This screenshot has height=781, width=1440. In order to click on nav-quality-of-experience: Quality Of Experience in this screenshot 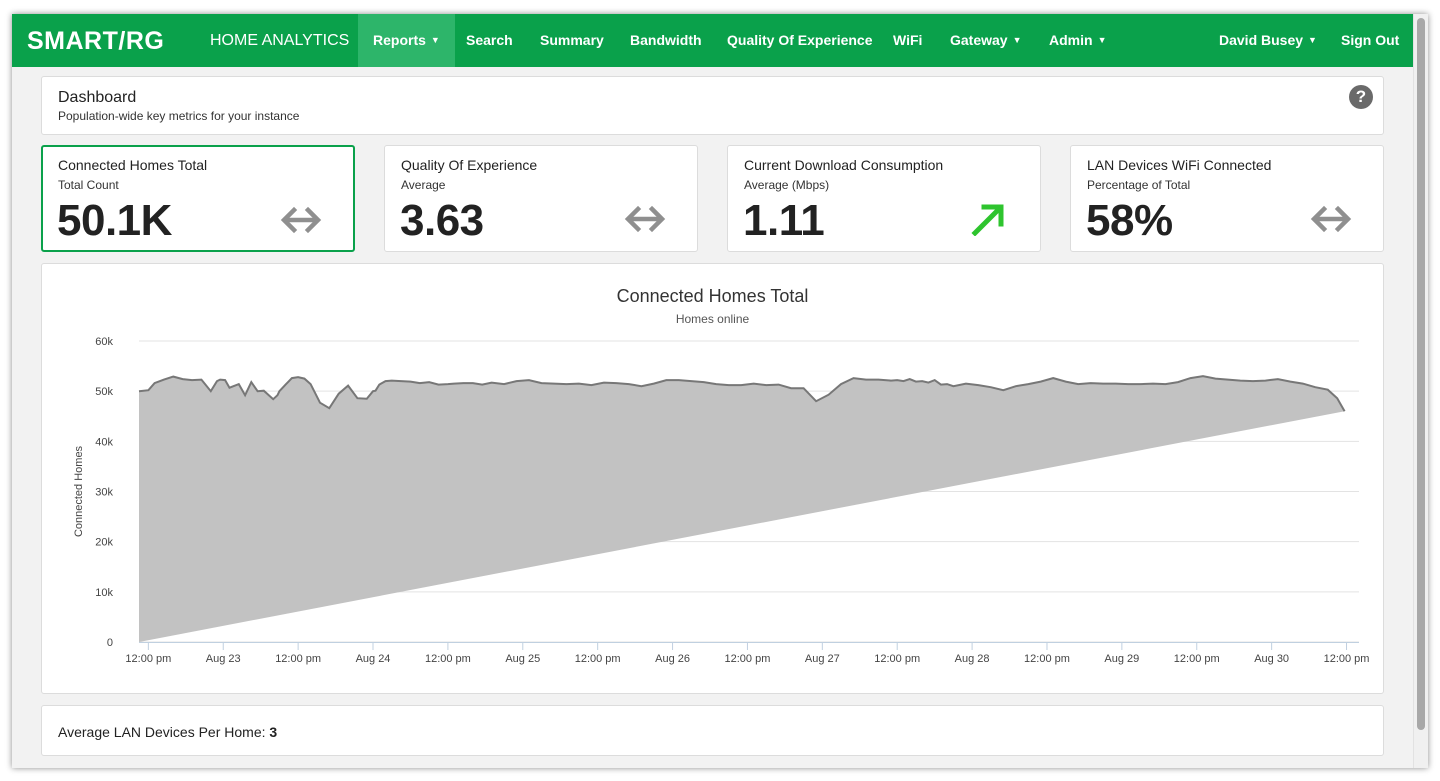, I will do `click(800, 40)`.